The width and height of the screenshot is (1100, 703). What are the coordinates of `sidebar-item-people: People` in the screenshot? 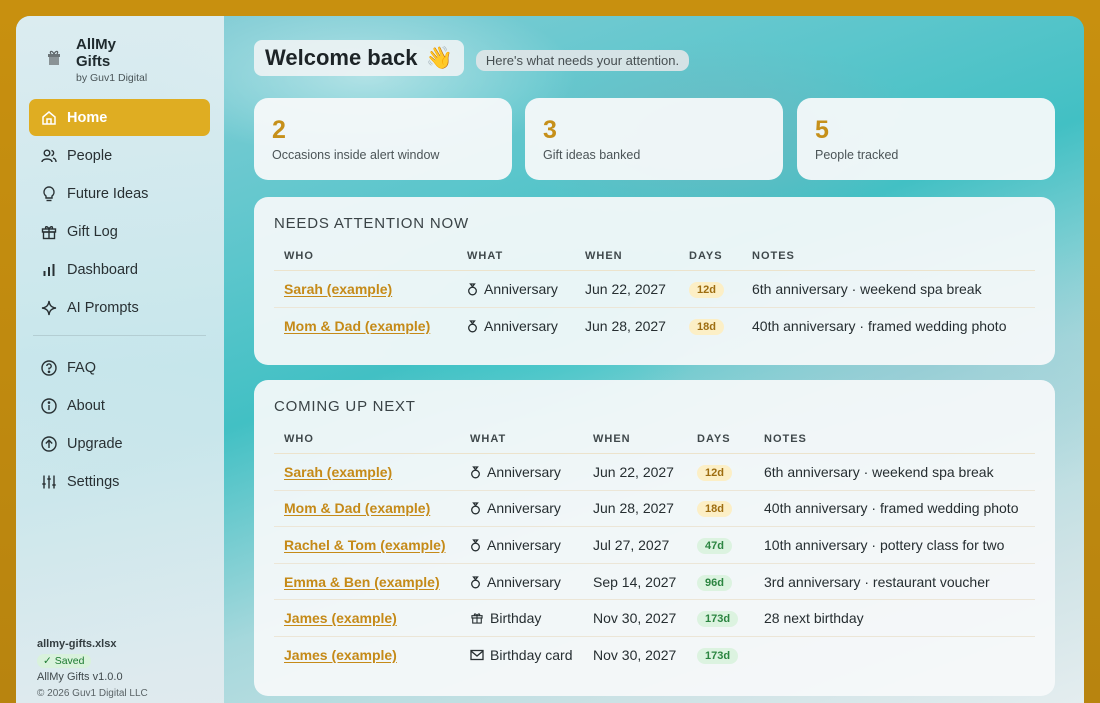 It's located at (119, 155).